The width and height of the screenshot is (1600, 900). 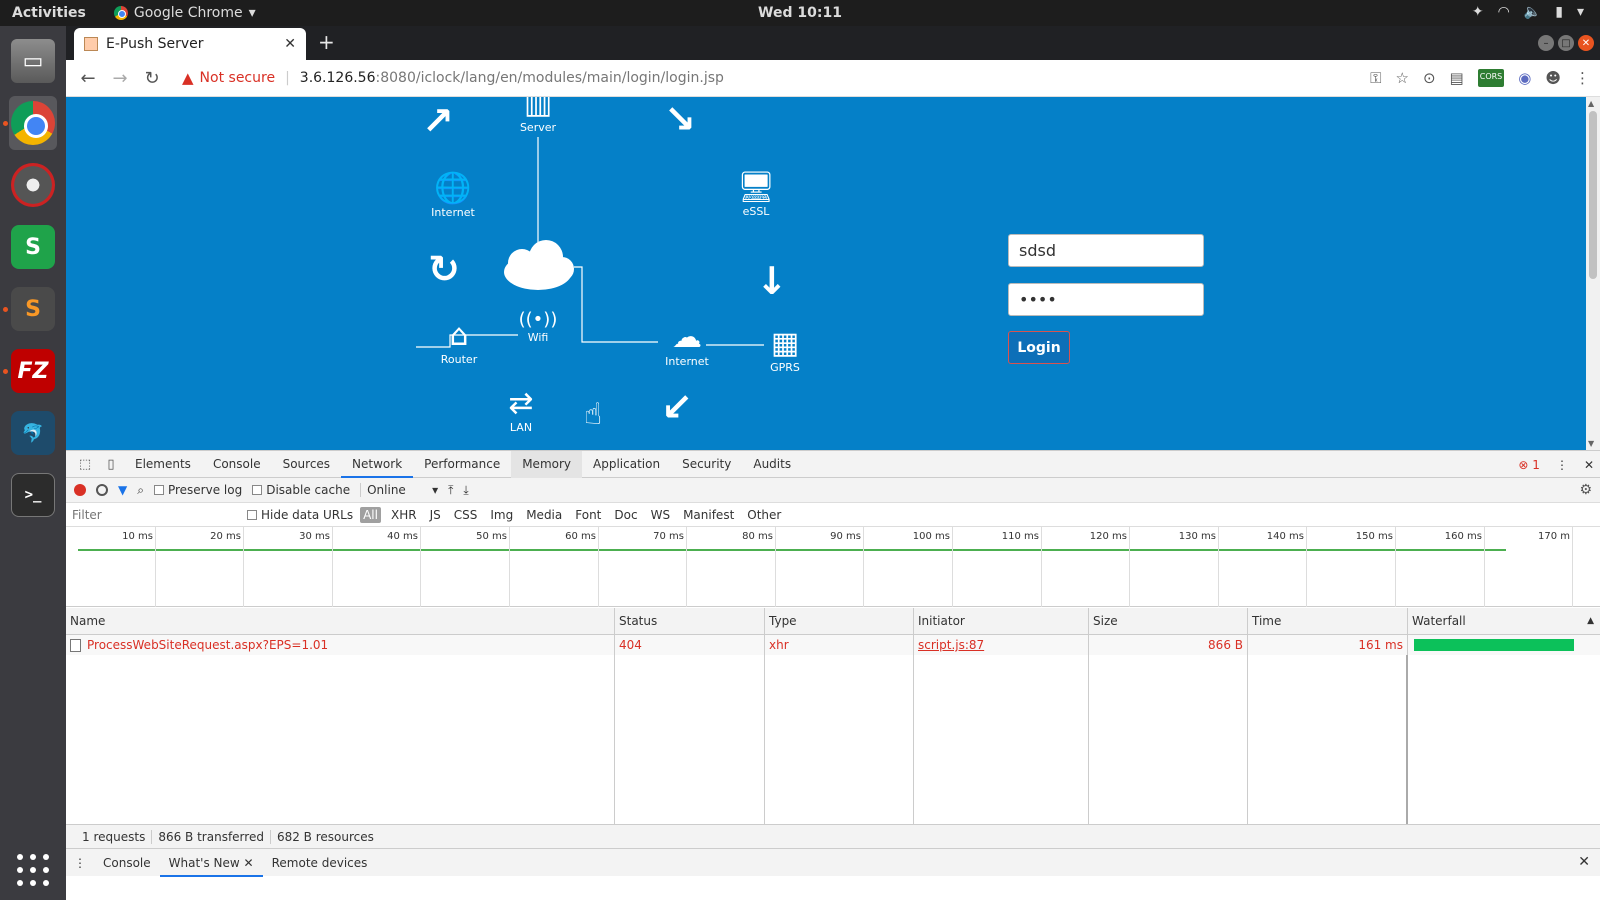 What do you see at coordinates (1457, 78) in the screenshot?
I see `sheet-extension-icon: ▤` at bounding box center [1457, 78].